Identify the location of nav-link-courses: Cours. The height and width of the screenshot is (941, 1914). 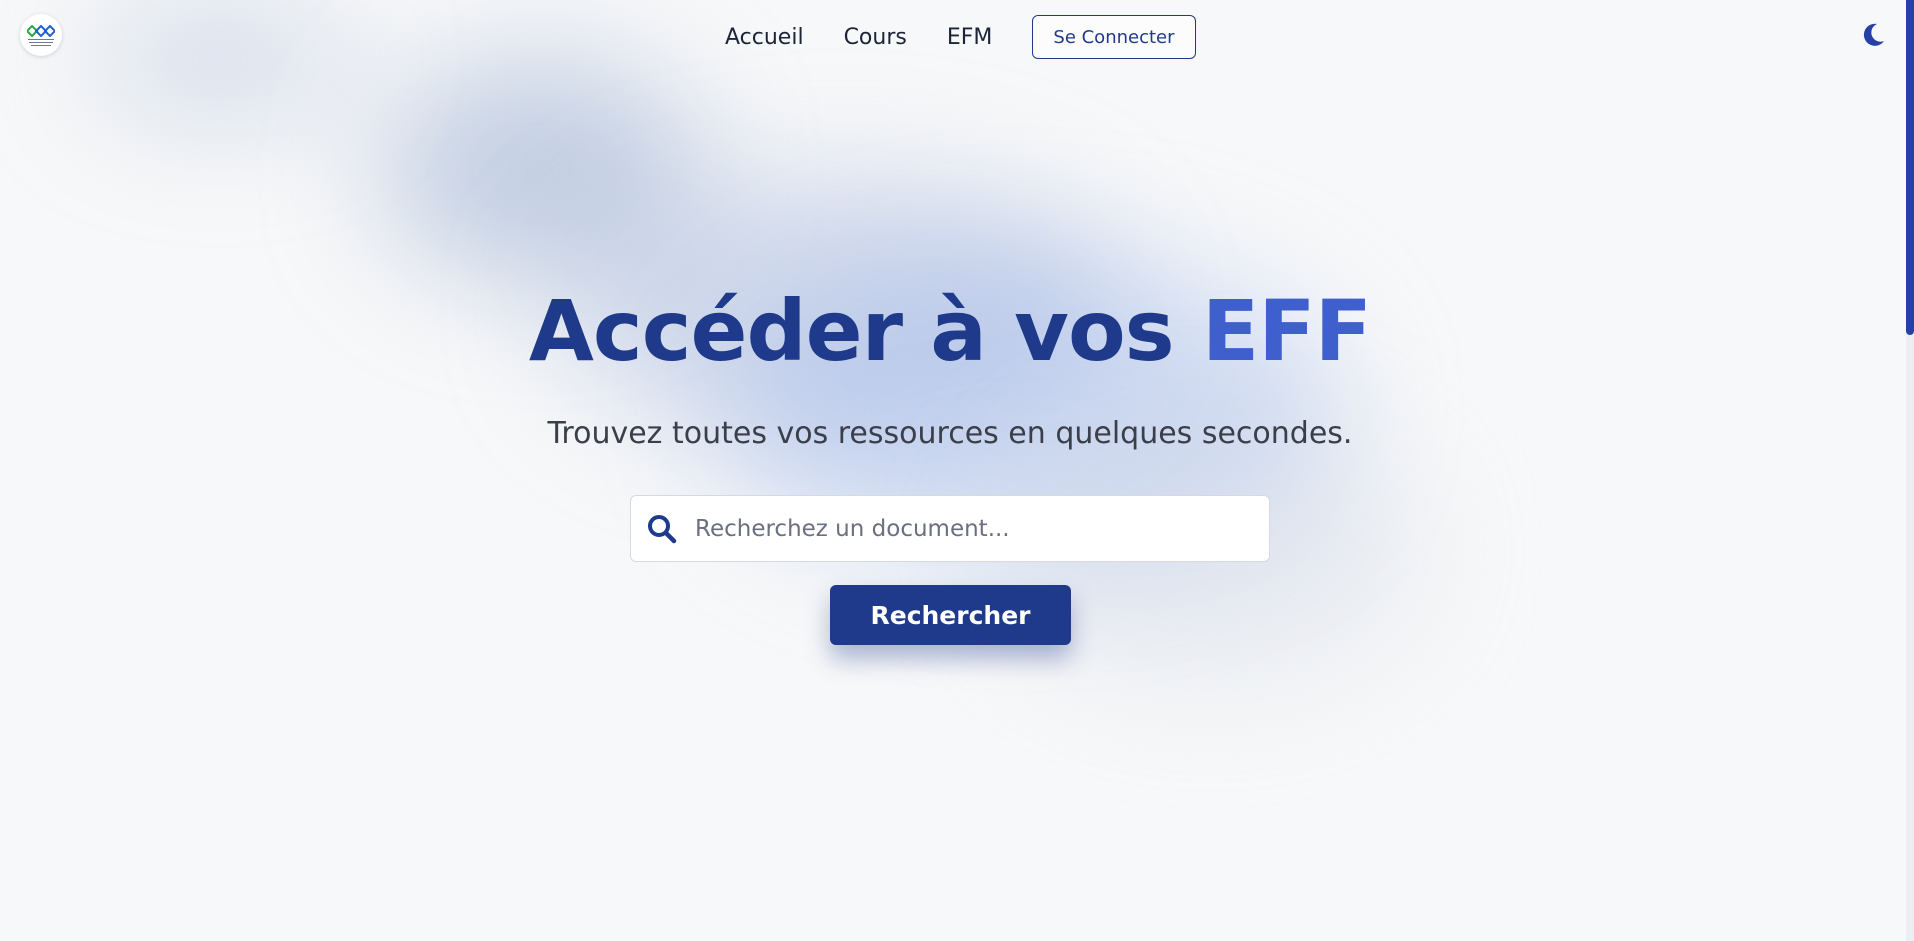
(875, 37).